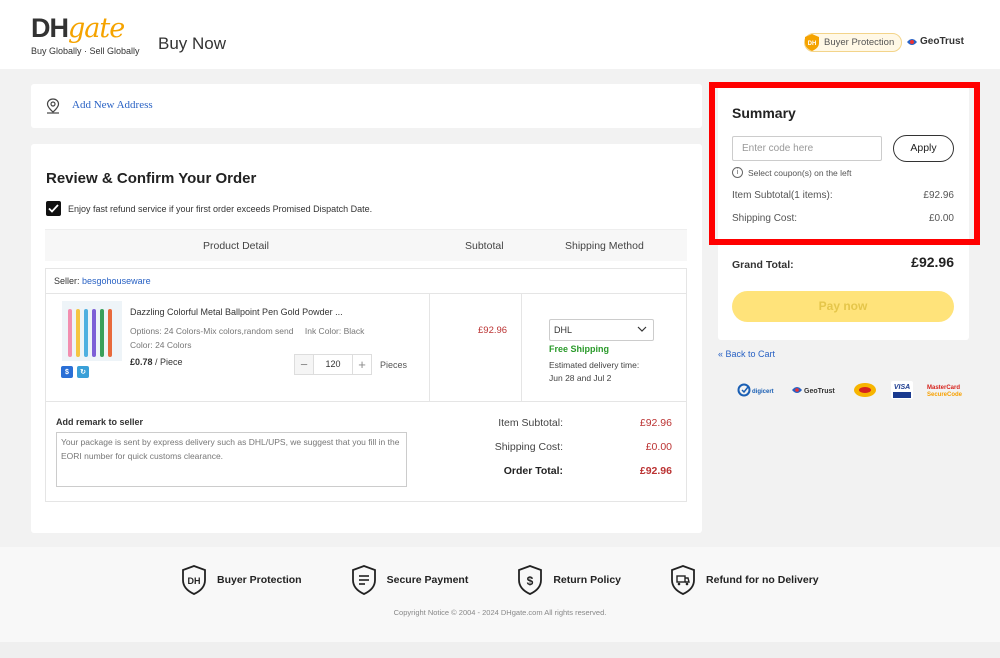 The width and height of the screenshot is (1000, 658). Describe the element at coordinates (853, 42) in the screenshot. I see `buyer-protection-badge: DH Buyer Protection` at that location.